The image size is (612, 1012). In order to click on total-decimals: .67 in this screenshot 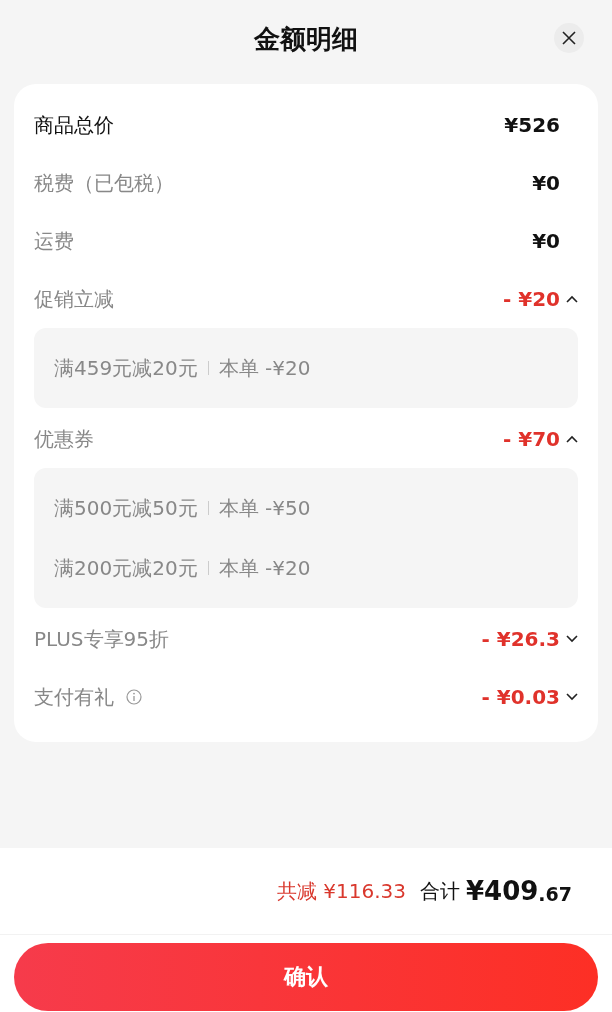, I will do `click(555, 894)`.